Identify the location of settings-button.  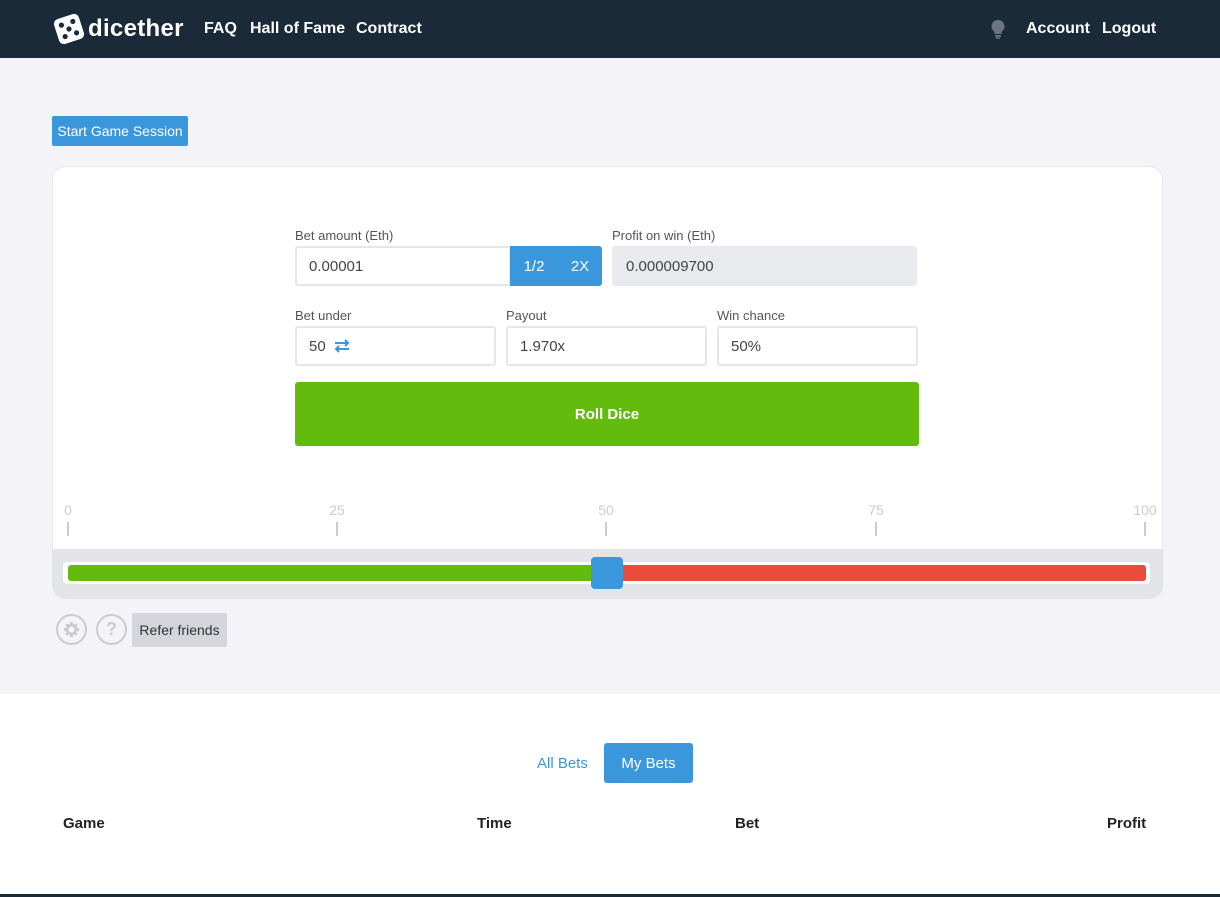
(71, 629).